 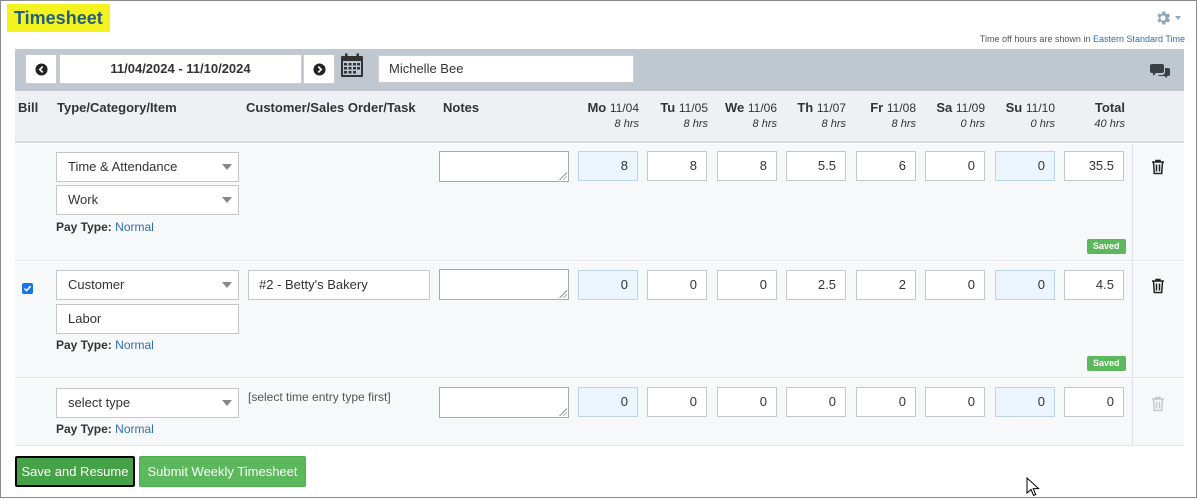 I want to click on page-title: Timesheet, so click(x=58, y=18).